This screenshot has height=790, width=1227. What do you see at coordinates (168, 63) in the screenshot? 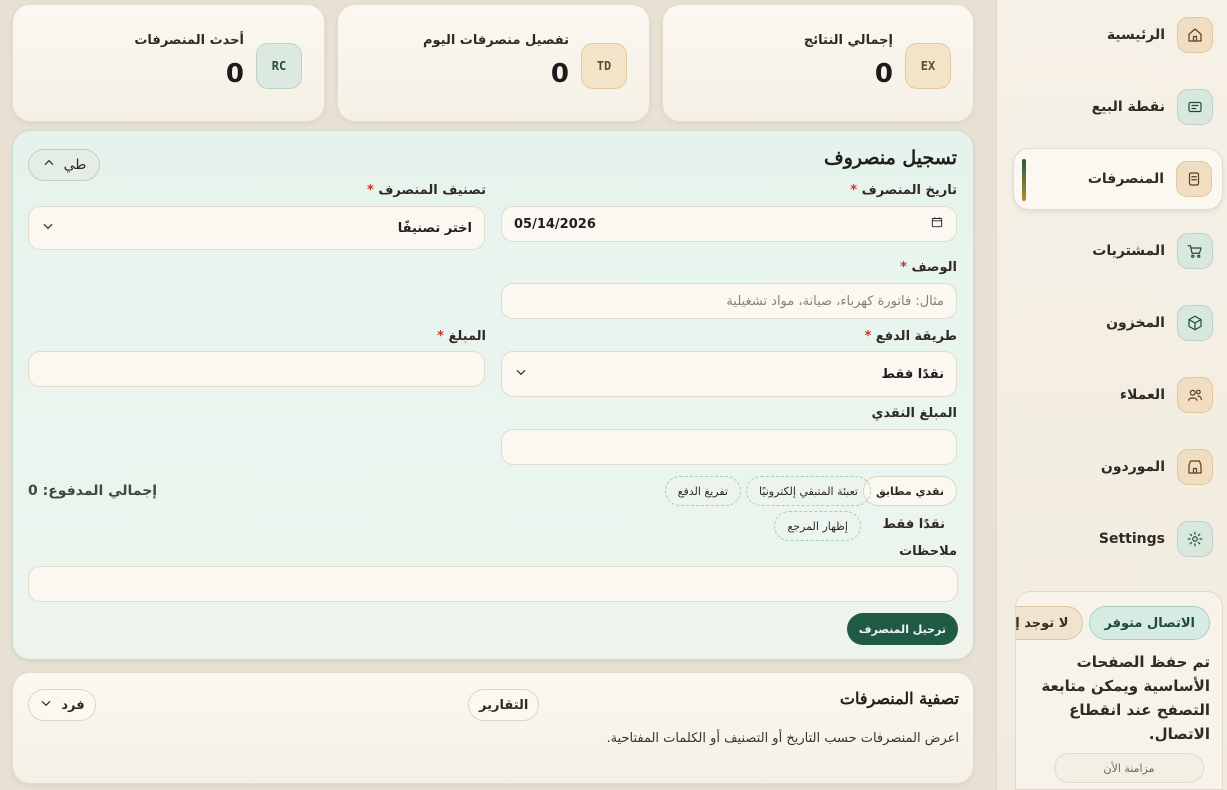
I see `stat-card-recent-expenses: RC أحدث المنصرفات 0` at bounding box center [168, 63].